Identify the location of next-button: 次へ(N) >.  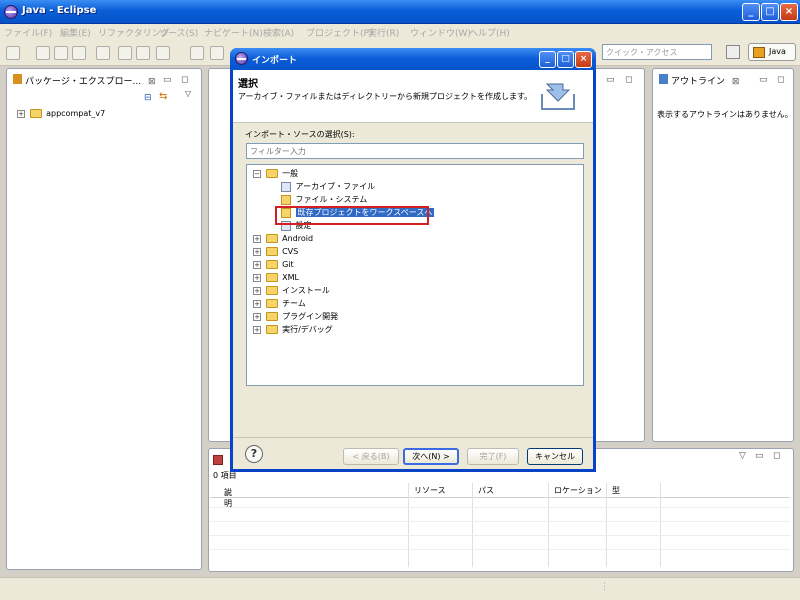
(431, 456).